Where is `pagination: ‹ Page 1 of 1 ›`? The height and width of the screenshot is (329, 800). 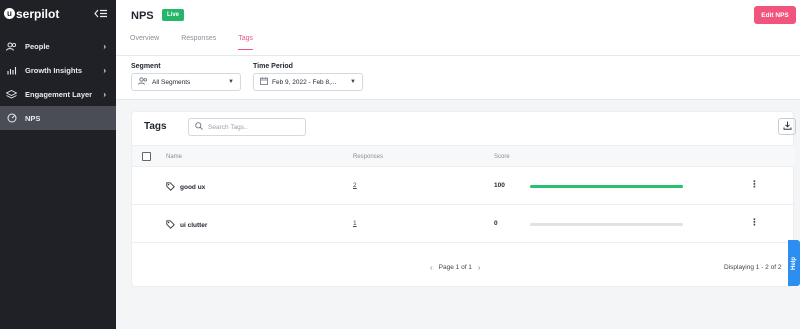
pagination: ‹ Page 1 of 1 › is located at coordinates (455, 267).